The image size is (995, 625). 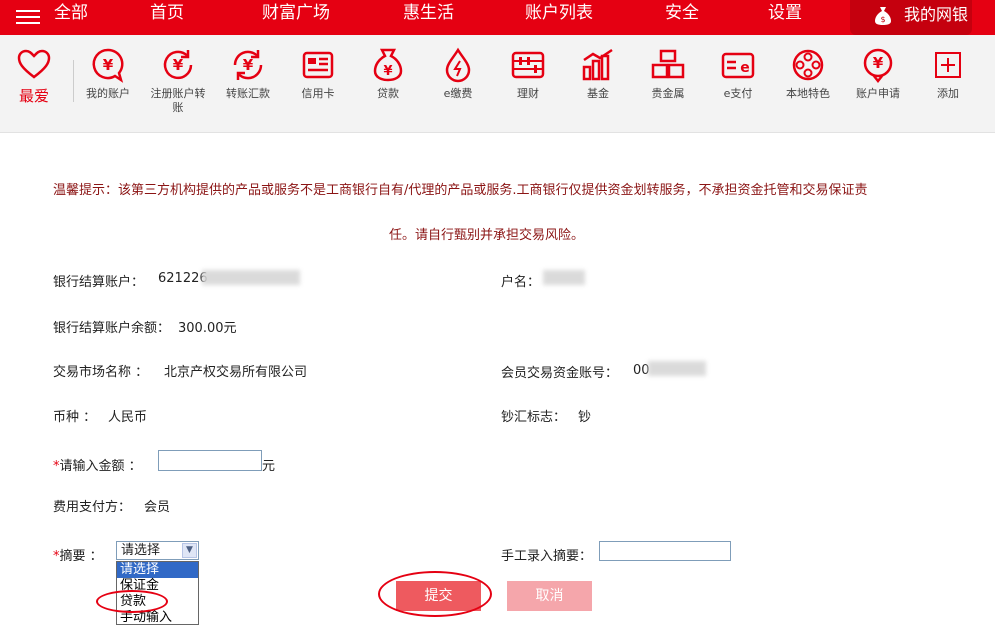 What do you see at coordinates (738, 93) in the screenshot?
I see `shortcut-label: e支付` at bounding box center [738, 93].